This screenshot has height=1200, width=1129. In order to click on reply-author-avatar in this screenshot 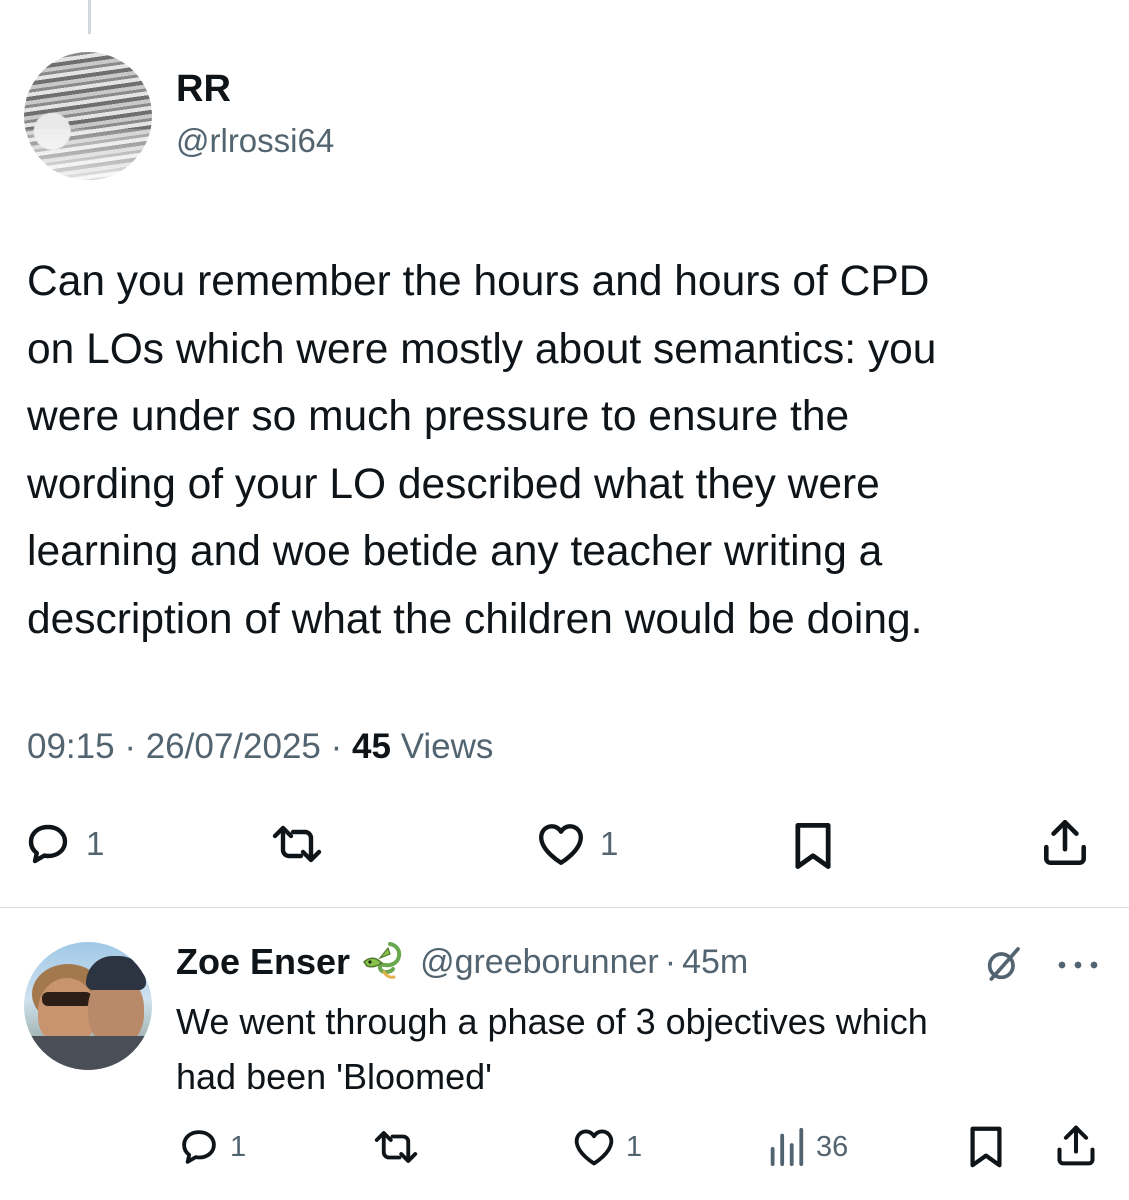, I will do `click(88, 1006)`.